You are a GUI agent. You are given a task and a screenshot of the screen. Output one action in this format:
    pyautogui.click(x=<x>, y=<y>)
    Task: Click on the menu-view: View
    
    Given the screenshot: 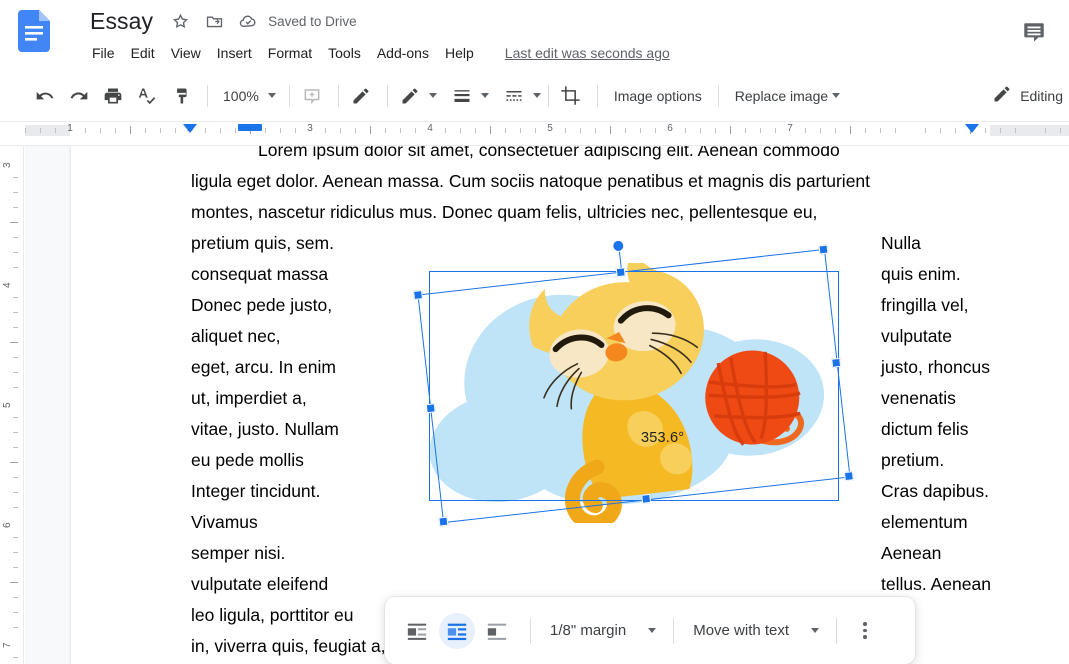 What is the action you would take?
    pyautogui.click(x=186, y=53)
    